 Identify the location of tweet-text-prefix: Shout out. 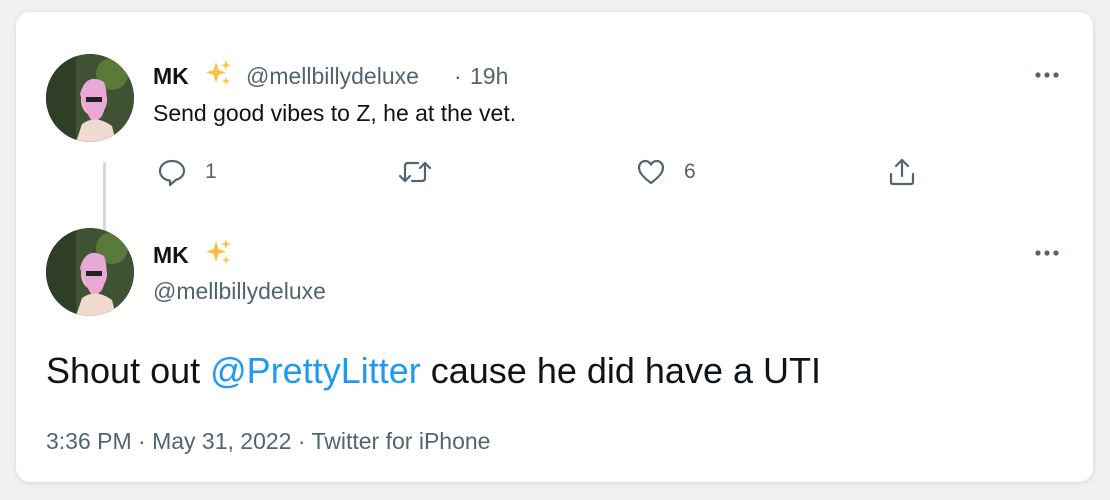
(128, 370).